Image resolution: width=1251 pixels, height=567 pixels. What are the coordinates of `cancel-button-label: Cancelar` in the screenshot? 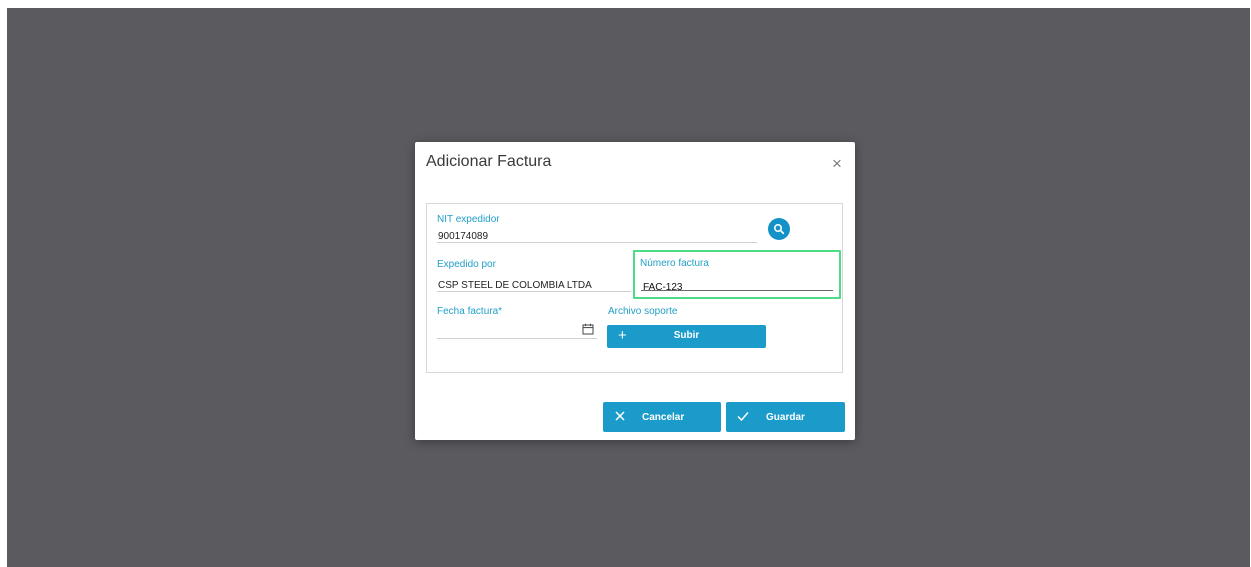 It's located at (663, 417).